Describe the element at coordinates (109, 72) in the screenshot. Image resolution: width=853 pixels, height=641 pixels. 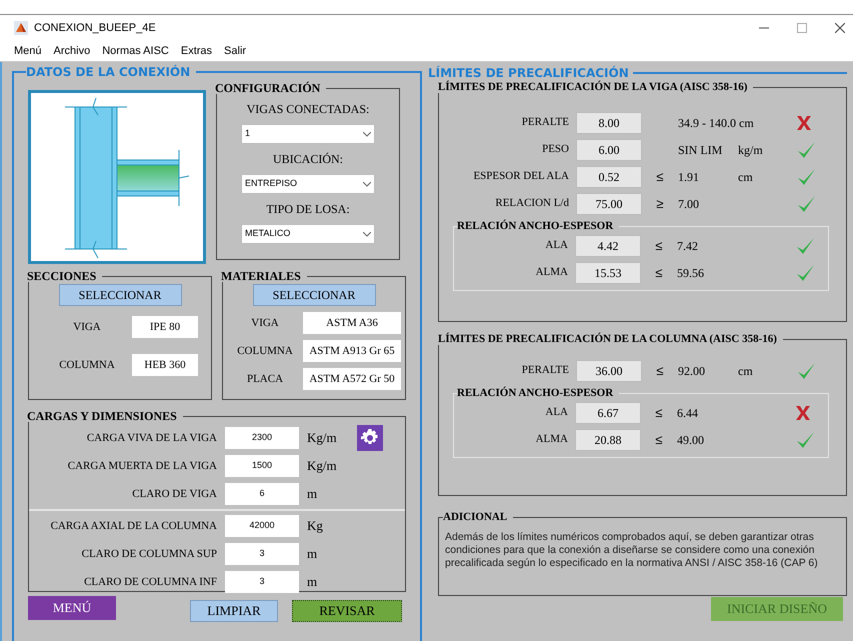
I see `group-title: DATOS DE LA CONEXIÓN` at that location.